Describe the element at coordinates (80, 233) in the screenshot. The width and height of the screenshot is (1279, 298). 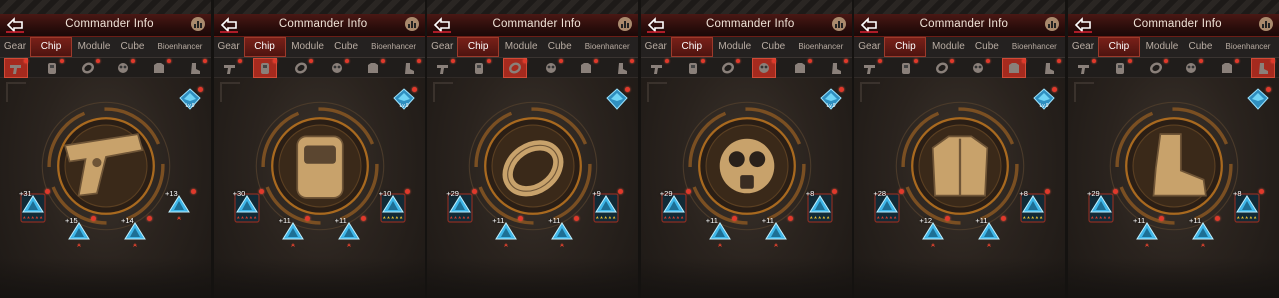
I see `chip-slot: +15` at that location.